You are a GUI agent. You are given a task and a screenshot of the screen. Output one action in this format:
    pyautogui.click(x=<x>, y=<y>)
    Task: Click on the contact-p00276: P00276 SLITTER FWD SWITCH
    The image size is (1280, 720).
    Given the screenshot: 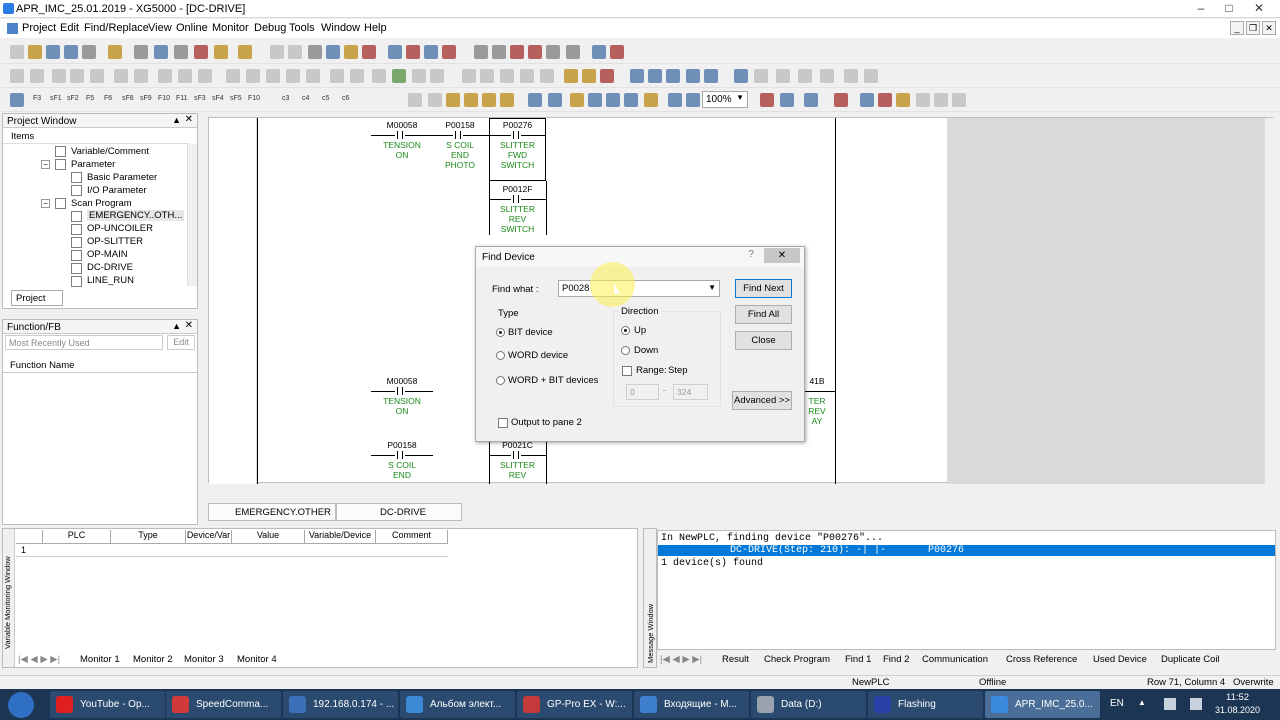 What is the action you would take?
    pyautogui.click(x=517, y=145)
    